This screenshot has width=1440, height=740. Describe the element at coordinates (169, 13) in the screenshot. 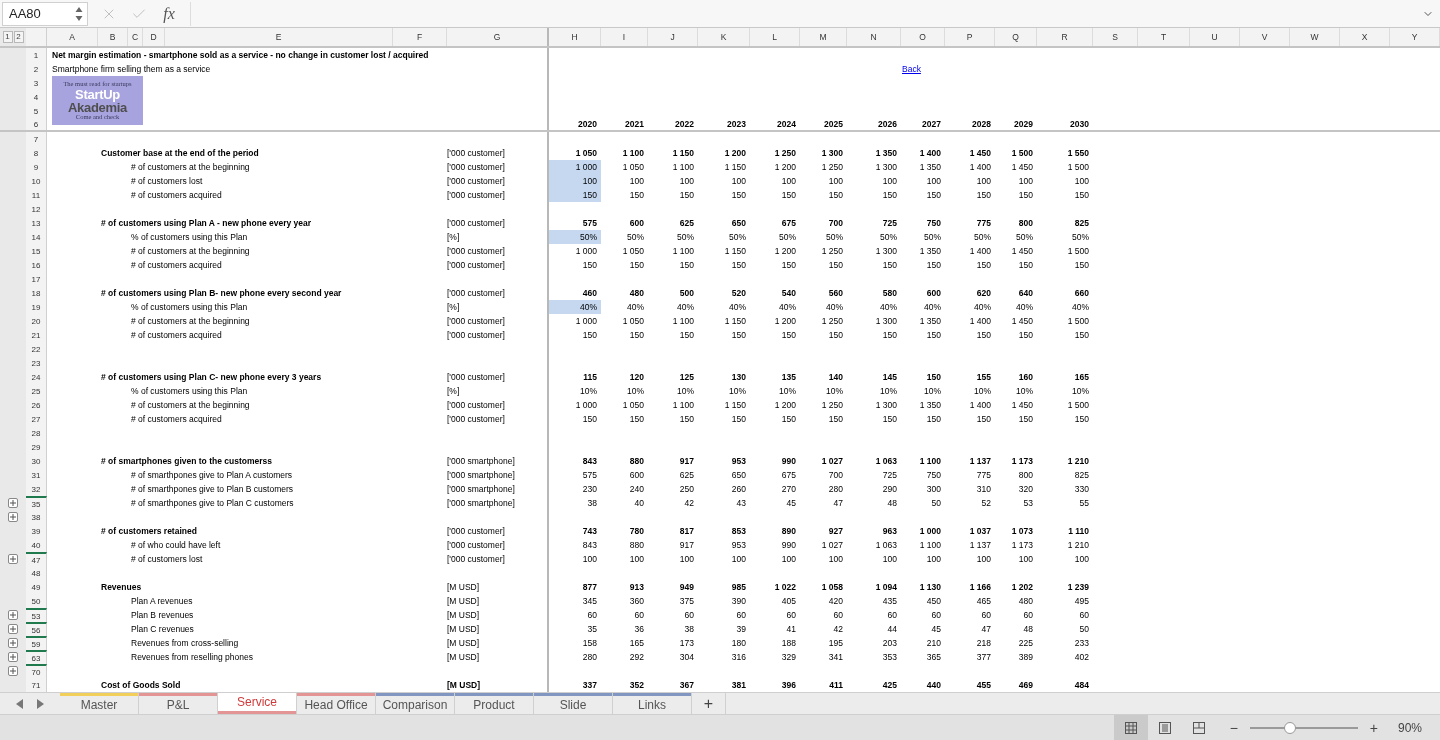

I see `function-button: fx` at that location.